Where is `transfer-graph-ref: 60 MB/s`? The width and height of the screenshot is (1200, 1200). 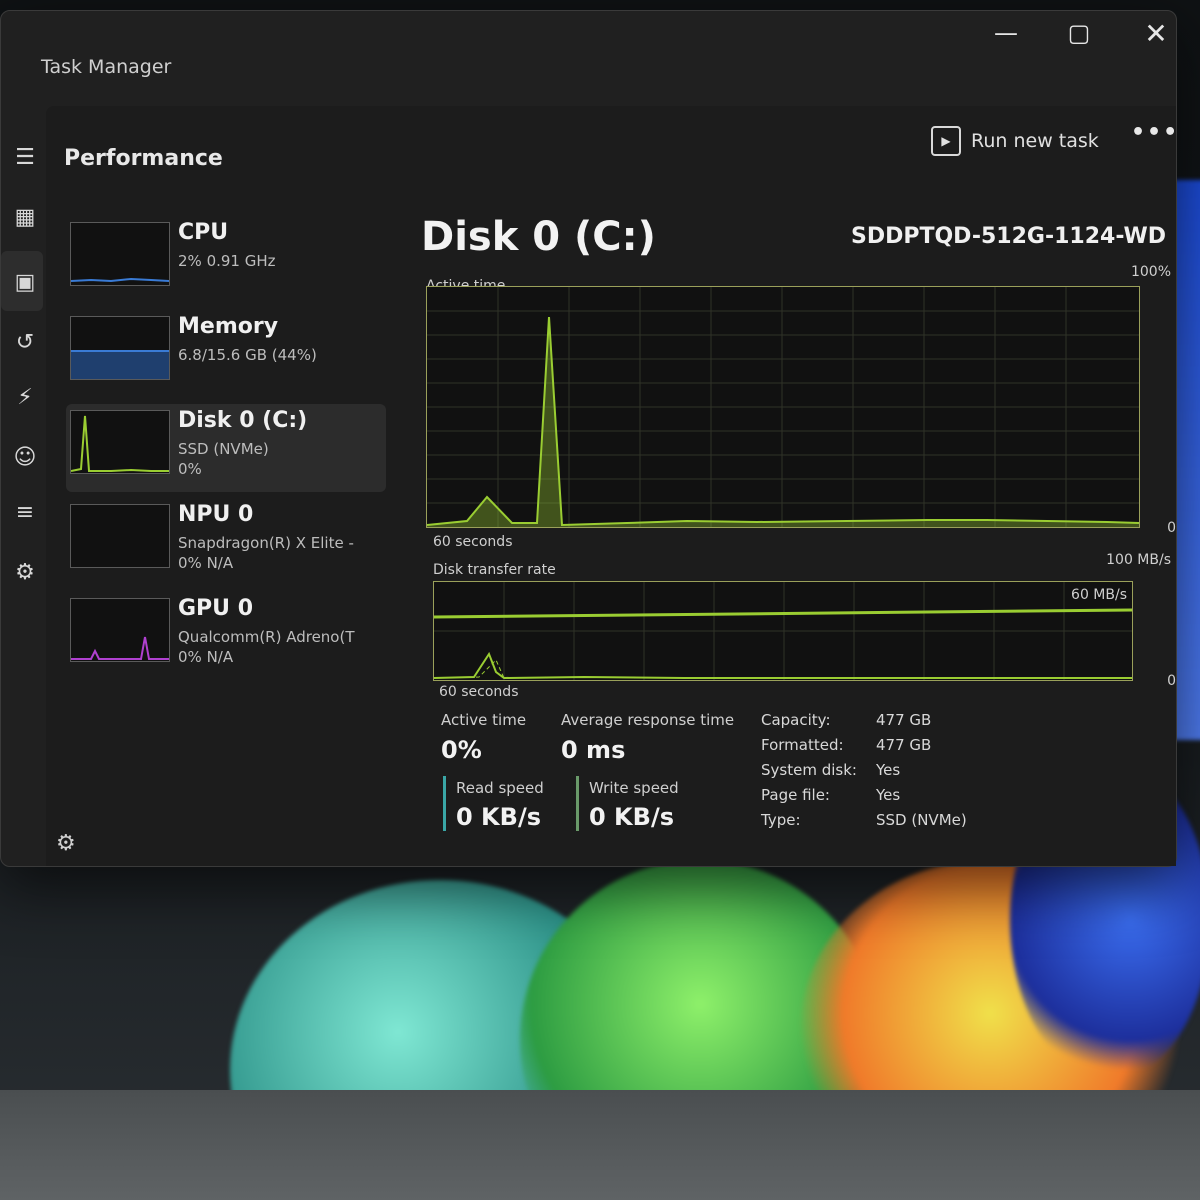
transfer-graph-ref: 60 MB/s is located at coordinates (1099, 595).